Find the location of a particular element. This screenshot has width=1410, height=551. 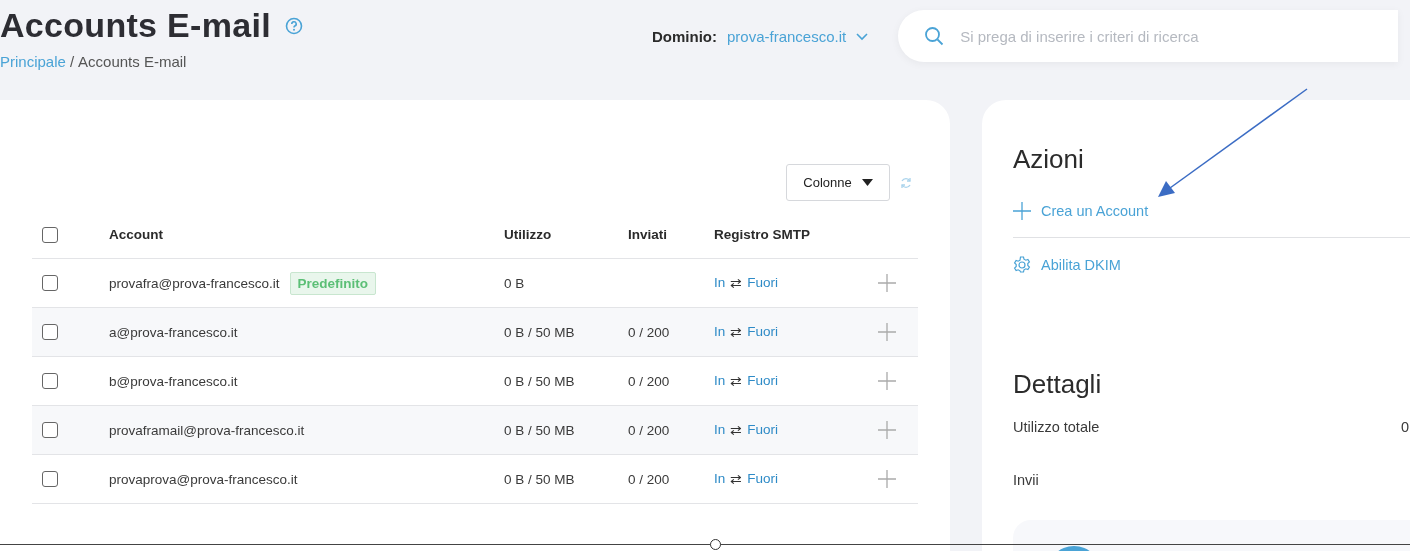

account-email: provaframail@prova-francesco.it is located at coordinates (207, 430).